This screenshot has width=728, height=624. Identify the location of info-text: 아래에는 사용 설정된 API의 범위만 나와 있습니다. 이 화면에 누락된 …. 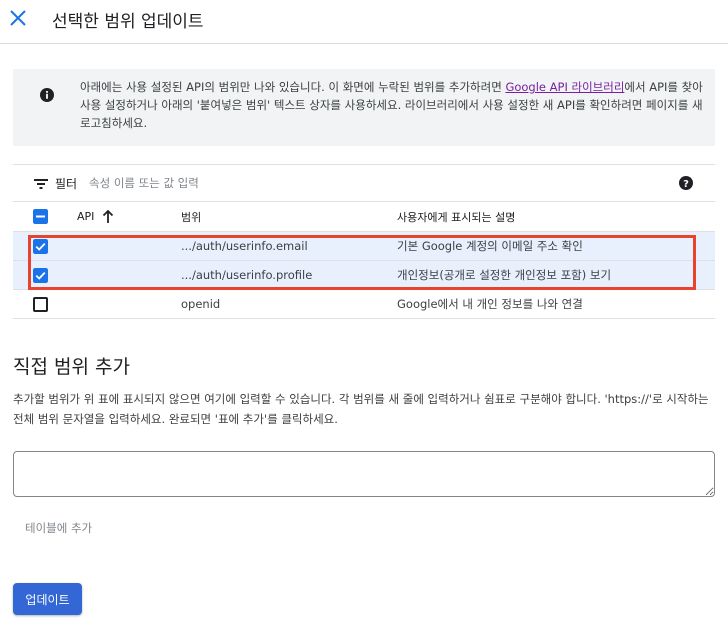
(392, 105).